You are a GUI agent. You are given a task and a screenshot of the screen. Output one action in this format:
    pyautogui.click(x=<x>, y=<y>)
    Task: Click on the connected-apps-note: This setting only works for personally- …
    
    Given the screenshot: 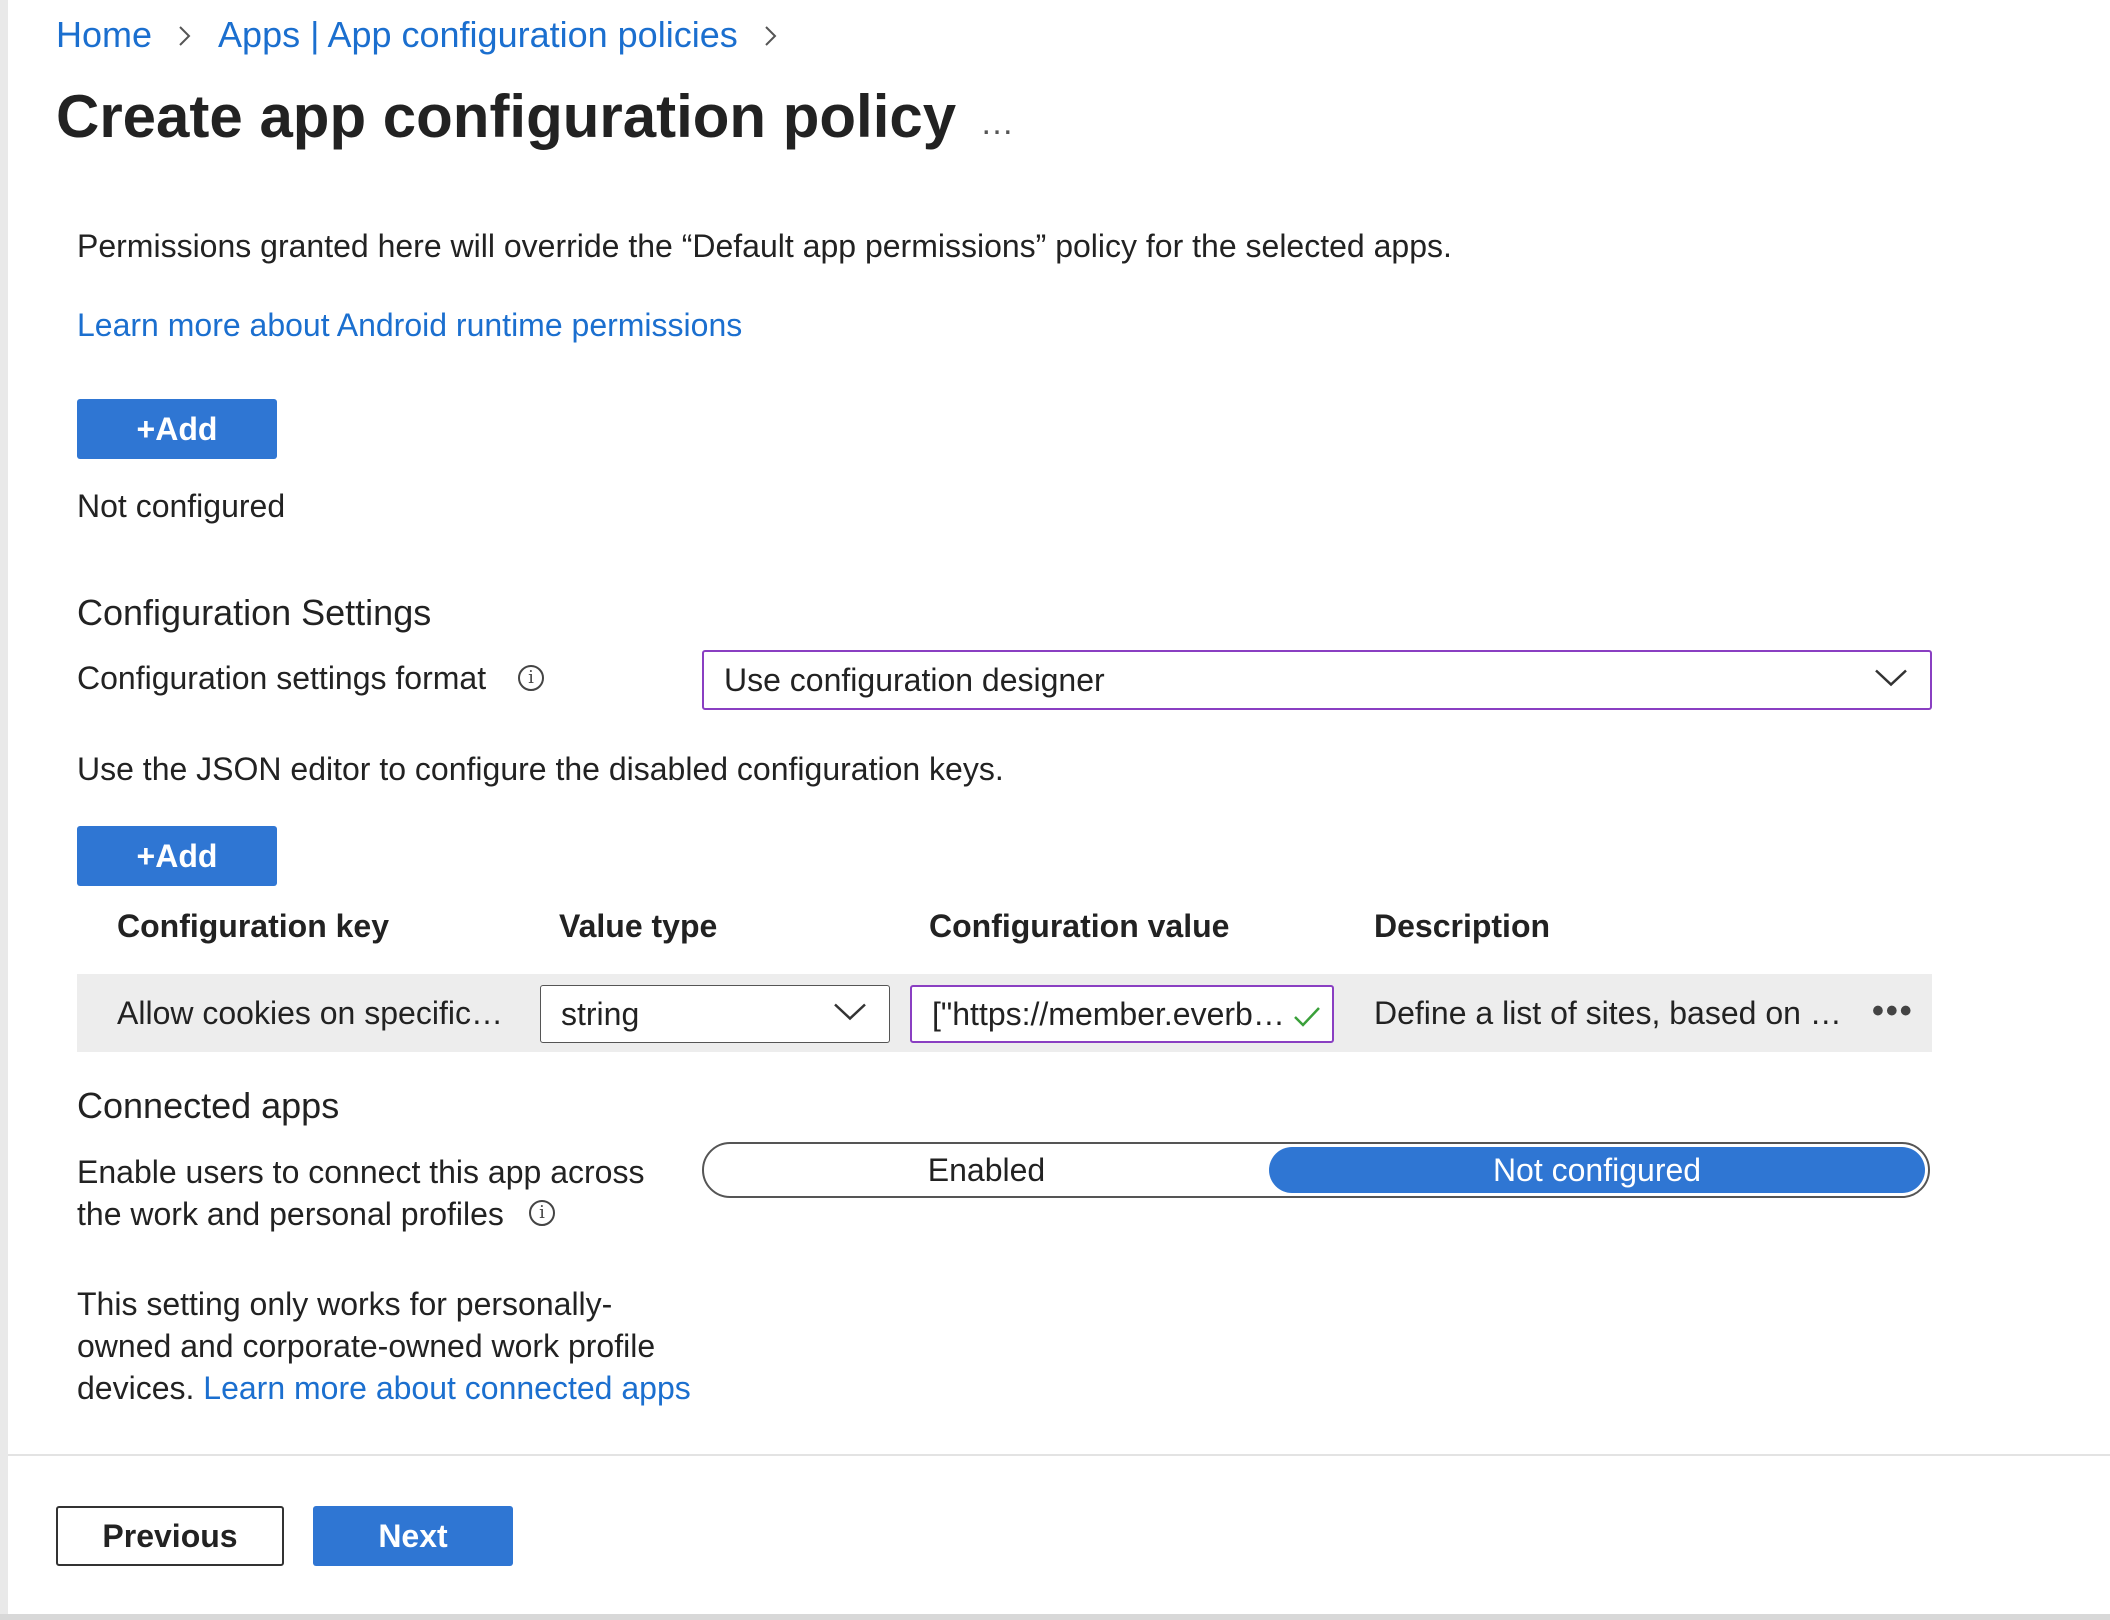 What is the action you would take?
    pyautogui.click(x=384, y=1346)
    